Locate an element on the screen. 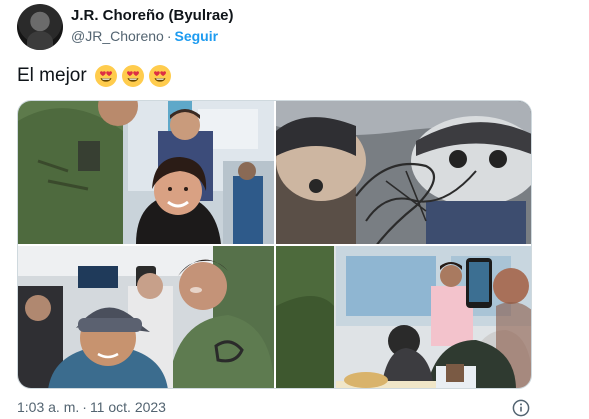 Image resolution: width=589 pixels, height=419 pixels. tweet-timestamp: 1:03 a. m. · 11 oct. 2023 is located at coordinates (91, 407).